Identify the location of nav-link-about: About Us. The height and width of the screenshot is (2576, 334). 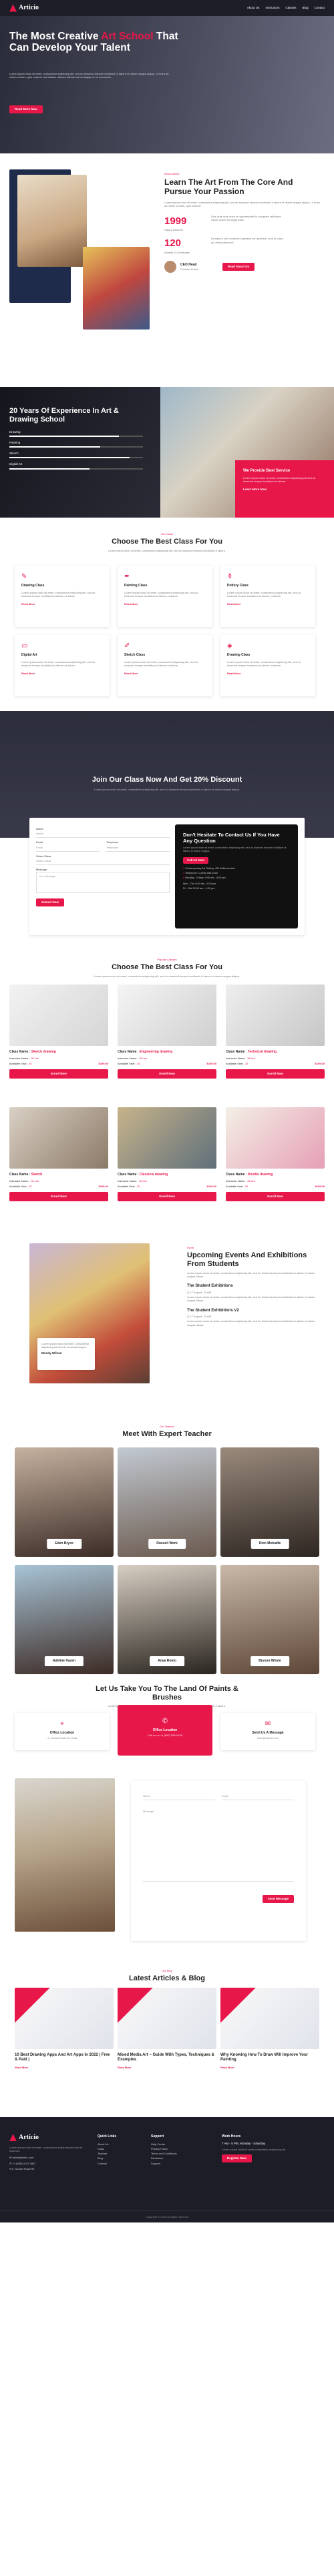
(254, 8).